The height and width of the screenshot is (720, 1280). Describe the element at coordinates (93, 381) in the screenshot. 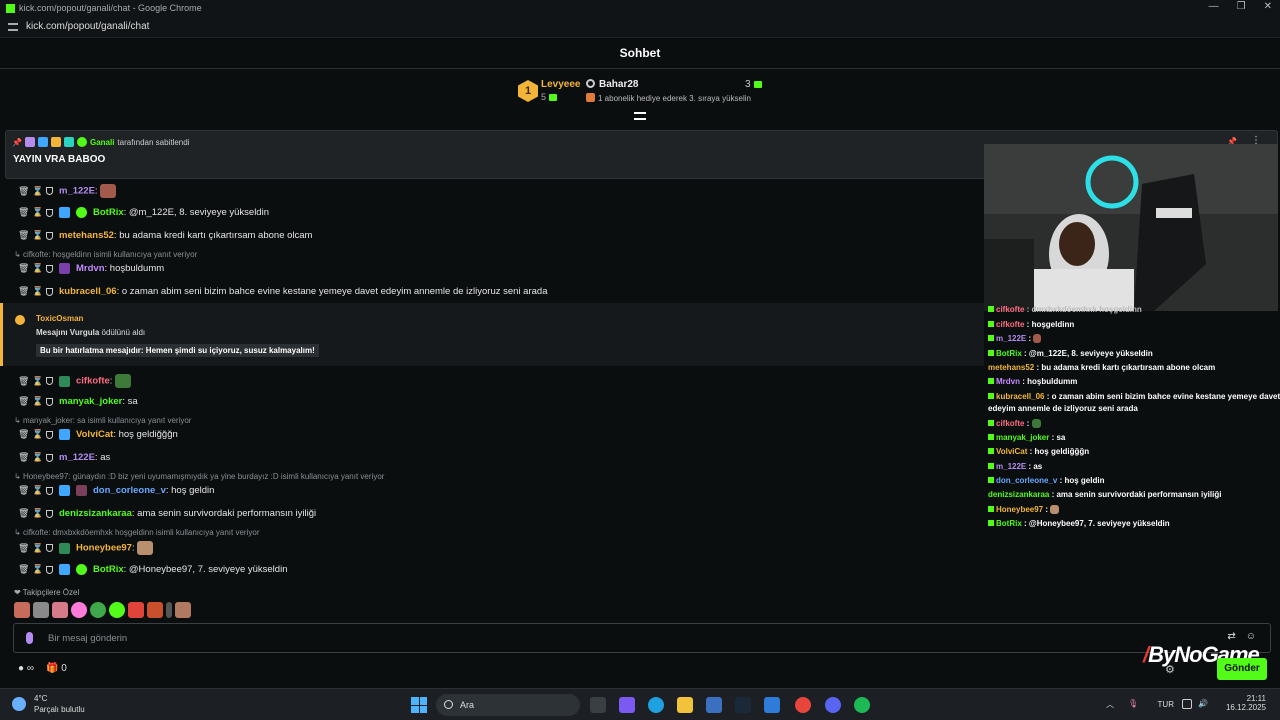

I see `chat-username: cifkofte` at that location.